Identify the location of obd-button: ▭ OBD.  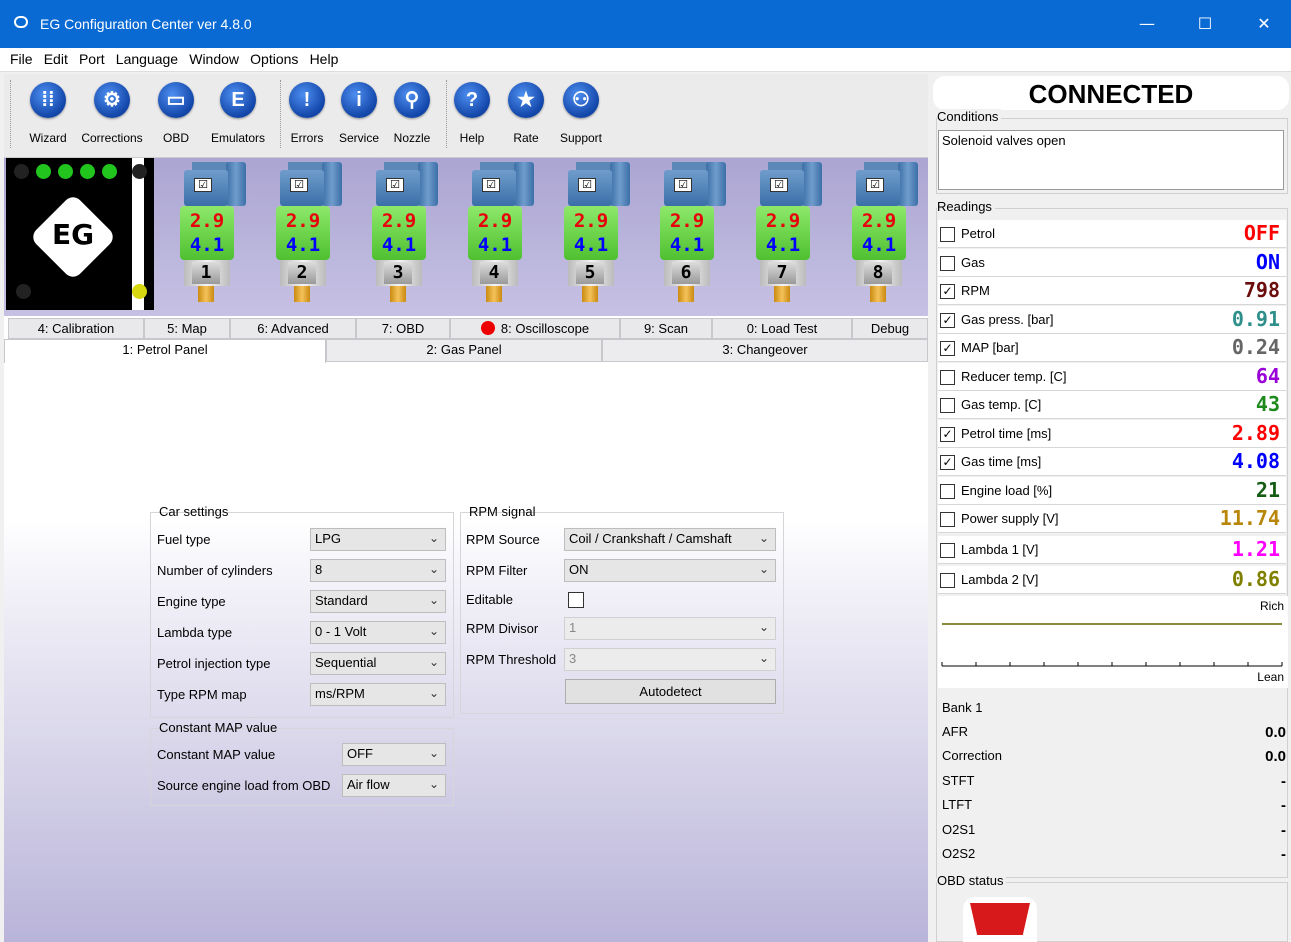
(176, 113).